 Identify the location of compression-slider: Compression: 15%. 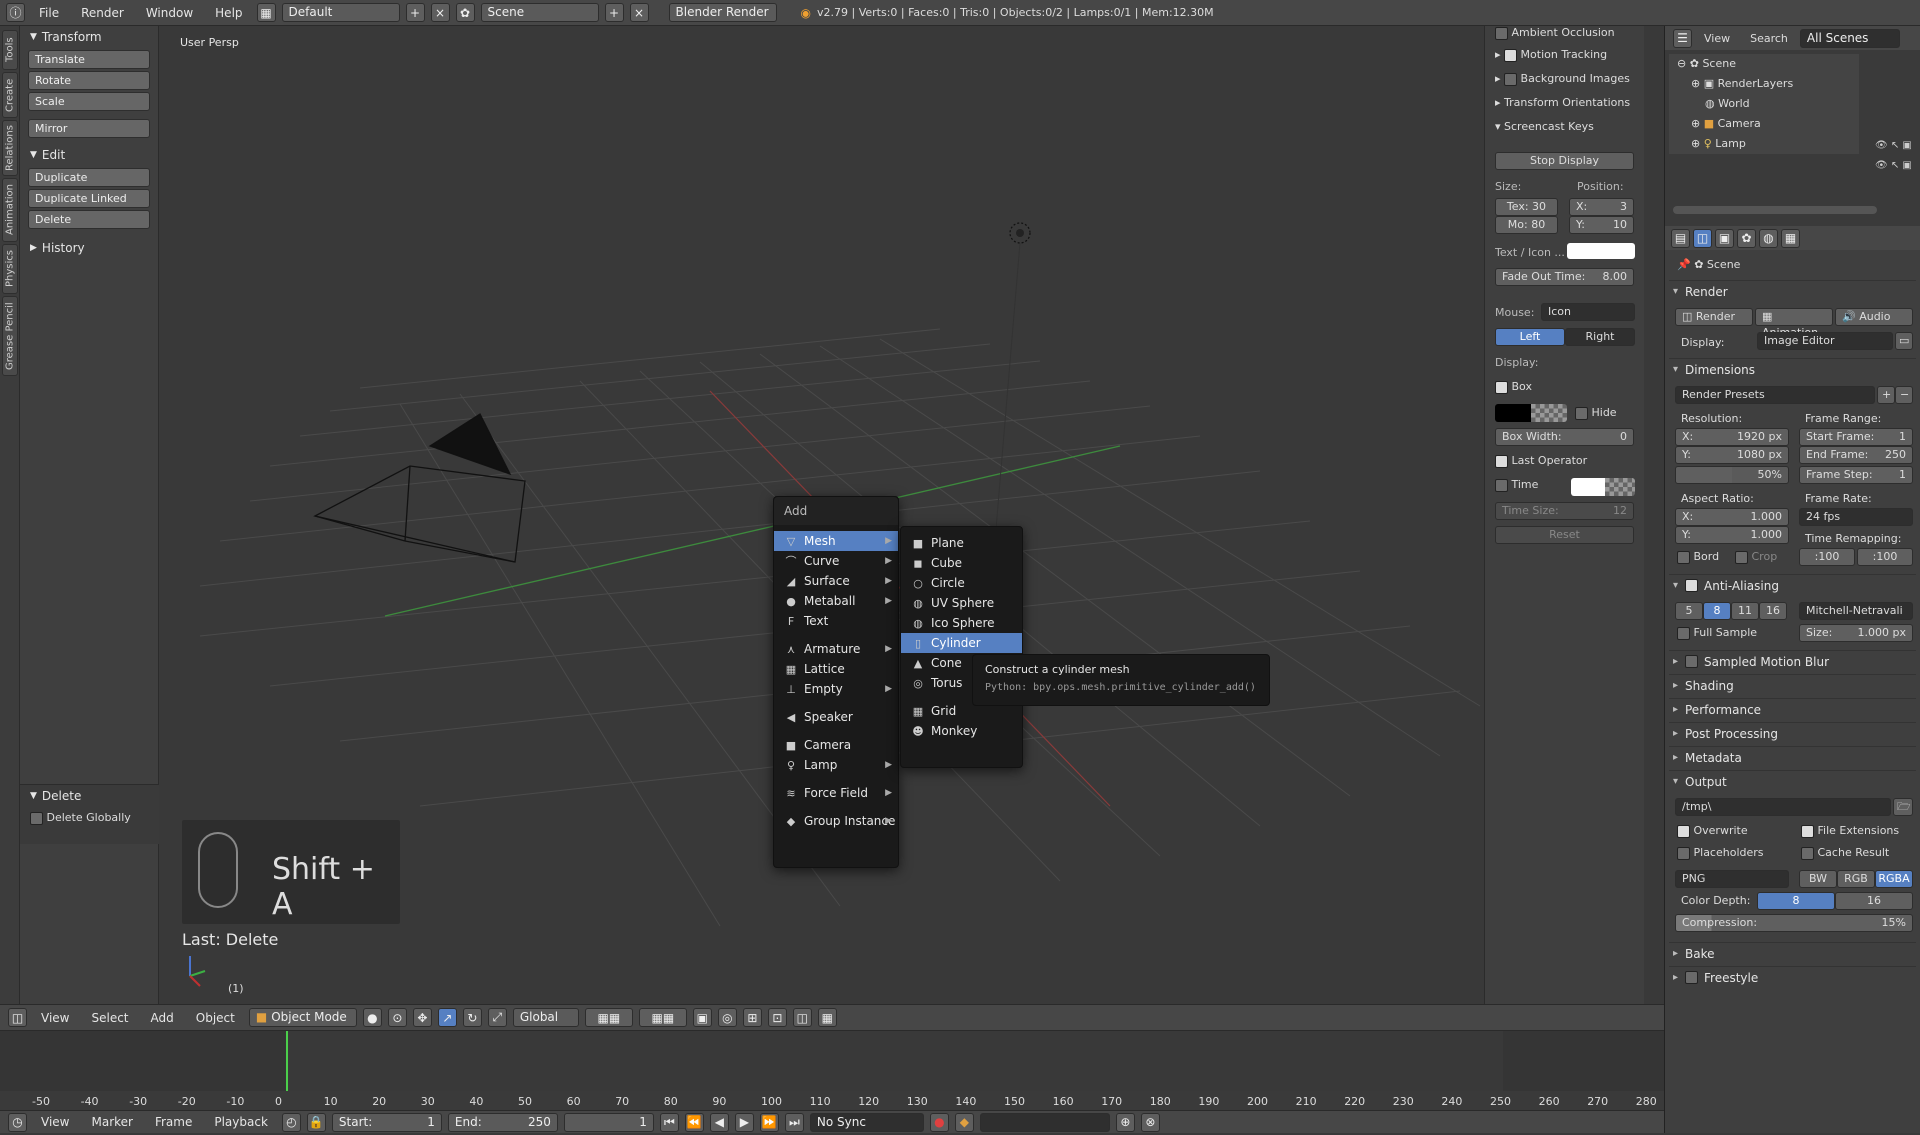
(1794, 923).